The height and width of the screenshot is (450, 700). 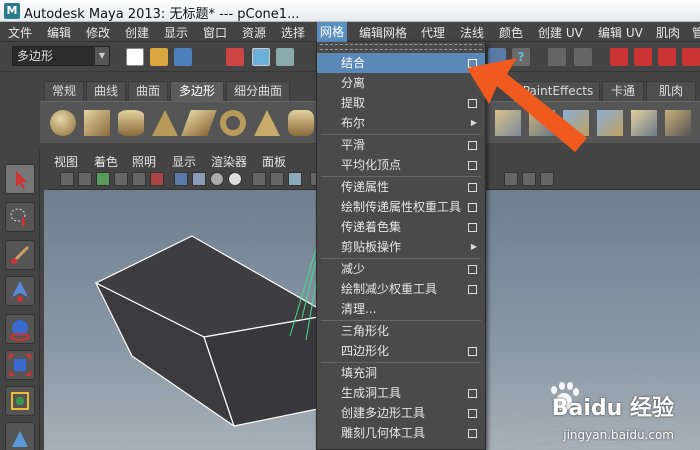 What do you see at coordinates (619, 57) in the screenshot?
I see `magnet-icon` at bounding box center [619, 57].